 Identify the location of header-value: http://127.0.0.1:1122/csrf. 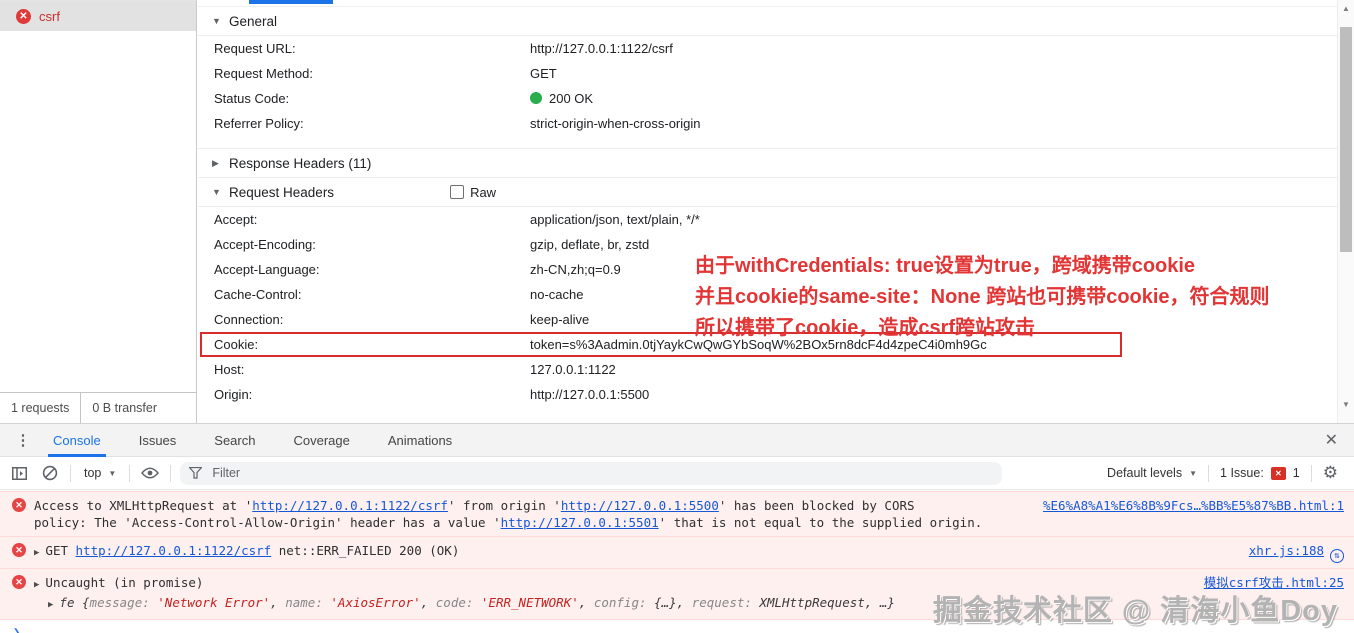
(601, 48).